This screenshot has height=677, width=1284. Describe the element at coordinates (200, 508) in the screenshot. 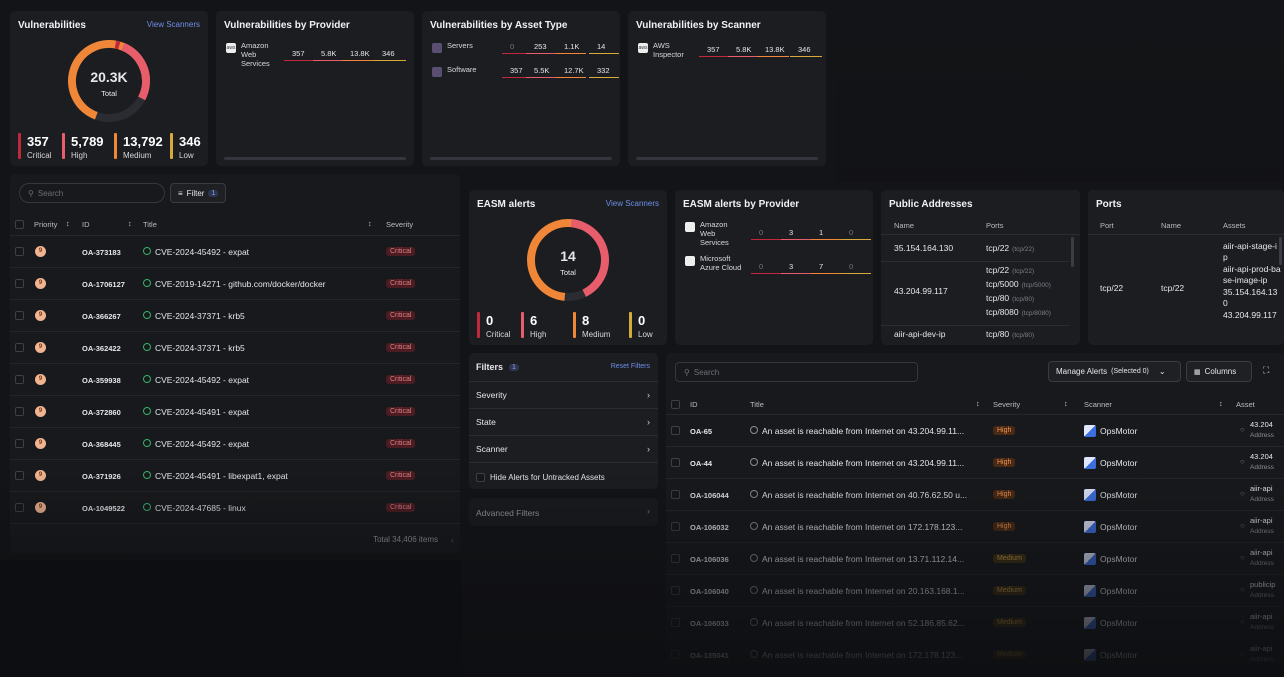

I see `row-title: CVE-2024-47685 - linux` at that location.